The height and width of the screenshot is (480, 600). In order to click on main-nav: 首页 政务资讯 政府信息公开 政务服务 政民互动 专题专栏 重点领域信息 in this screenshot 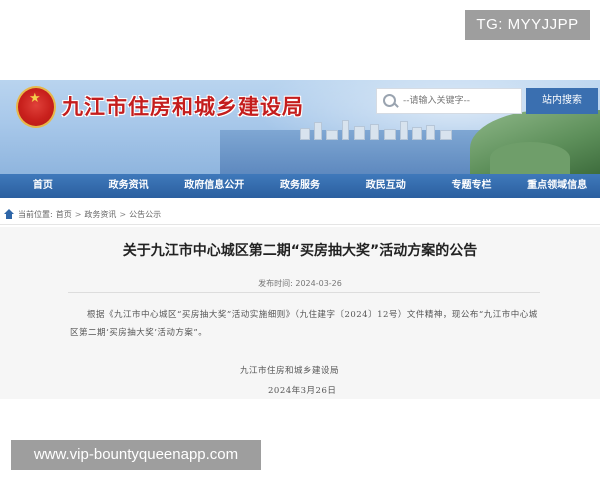, I will do `click(300, 186)`.